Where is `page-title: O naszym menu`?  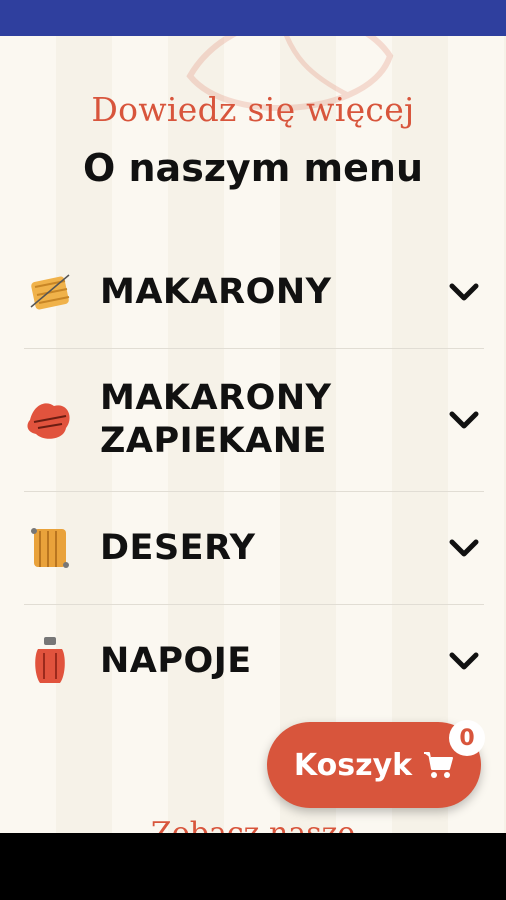 page-title: O naszym menu is located at coordinates (253, 168).